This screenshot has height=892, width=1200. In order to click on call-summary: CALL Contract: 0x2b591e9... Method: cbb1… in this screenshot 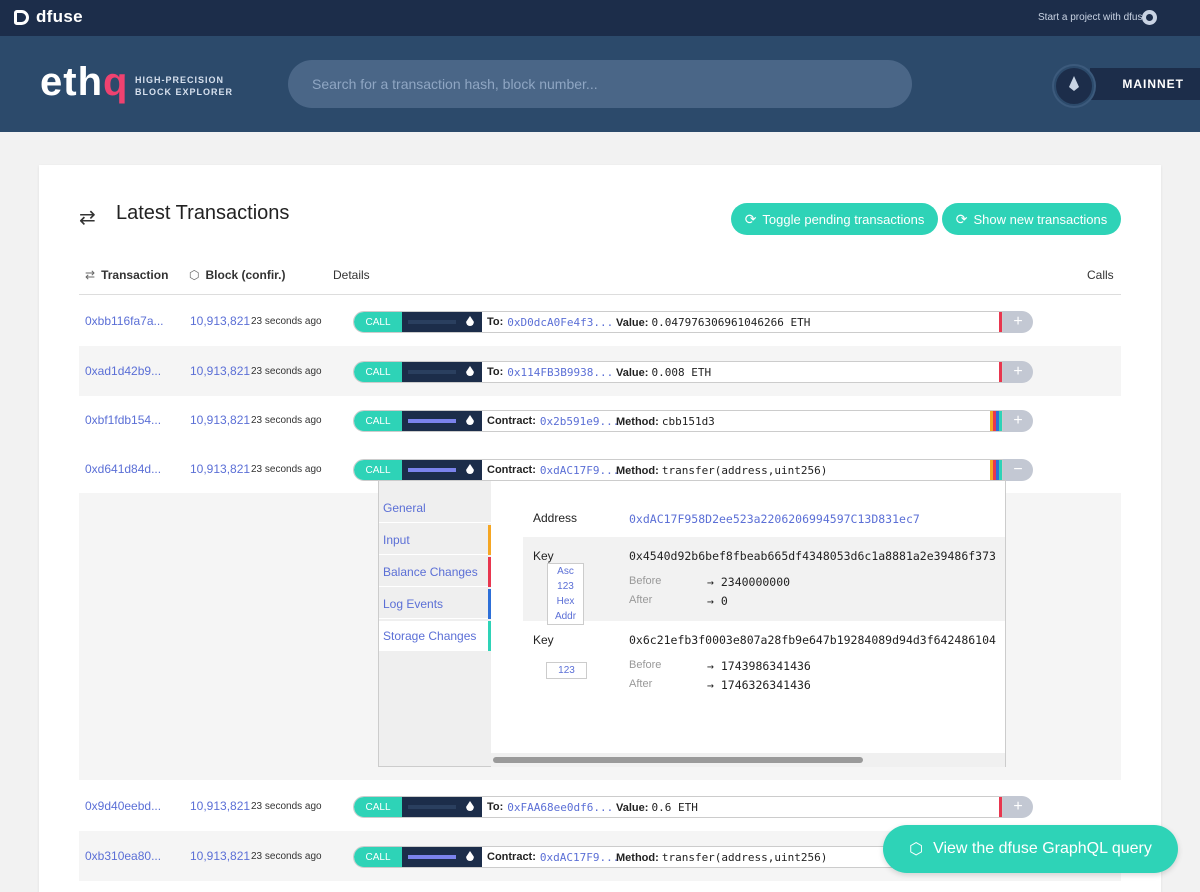, I will do `click(678, 421)`.